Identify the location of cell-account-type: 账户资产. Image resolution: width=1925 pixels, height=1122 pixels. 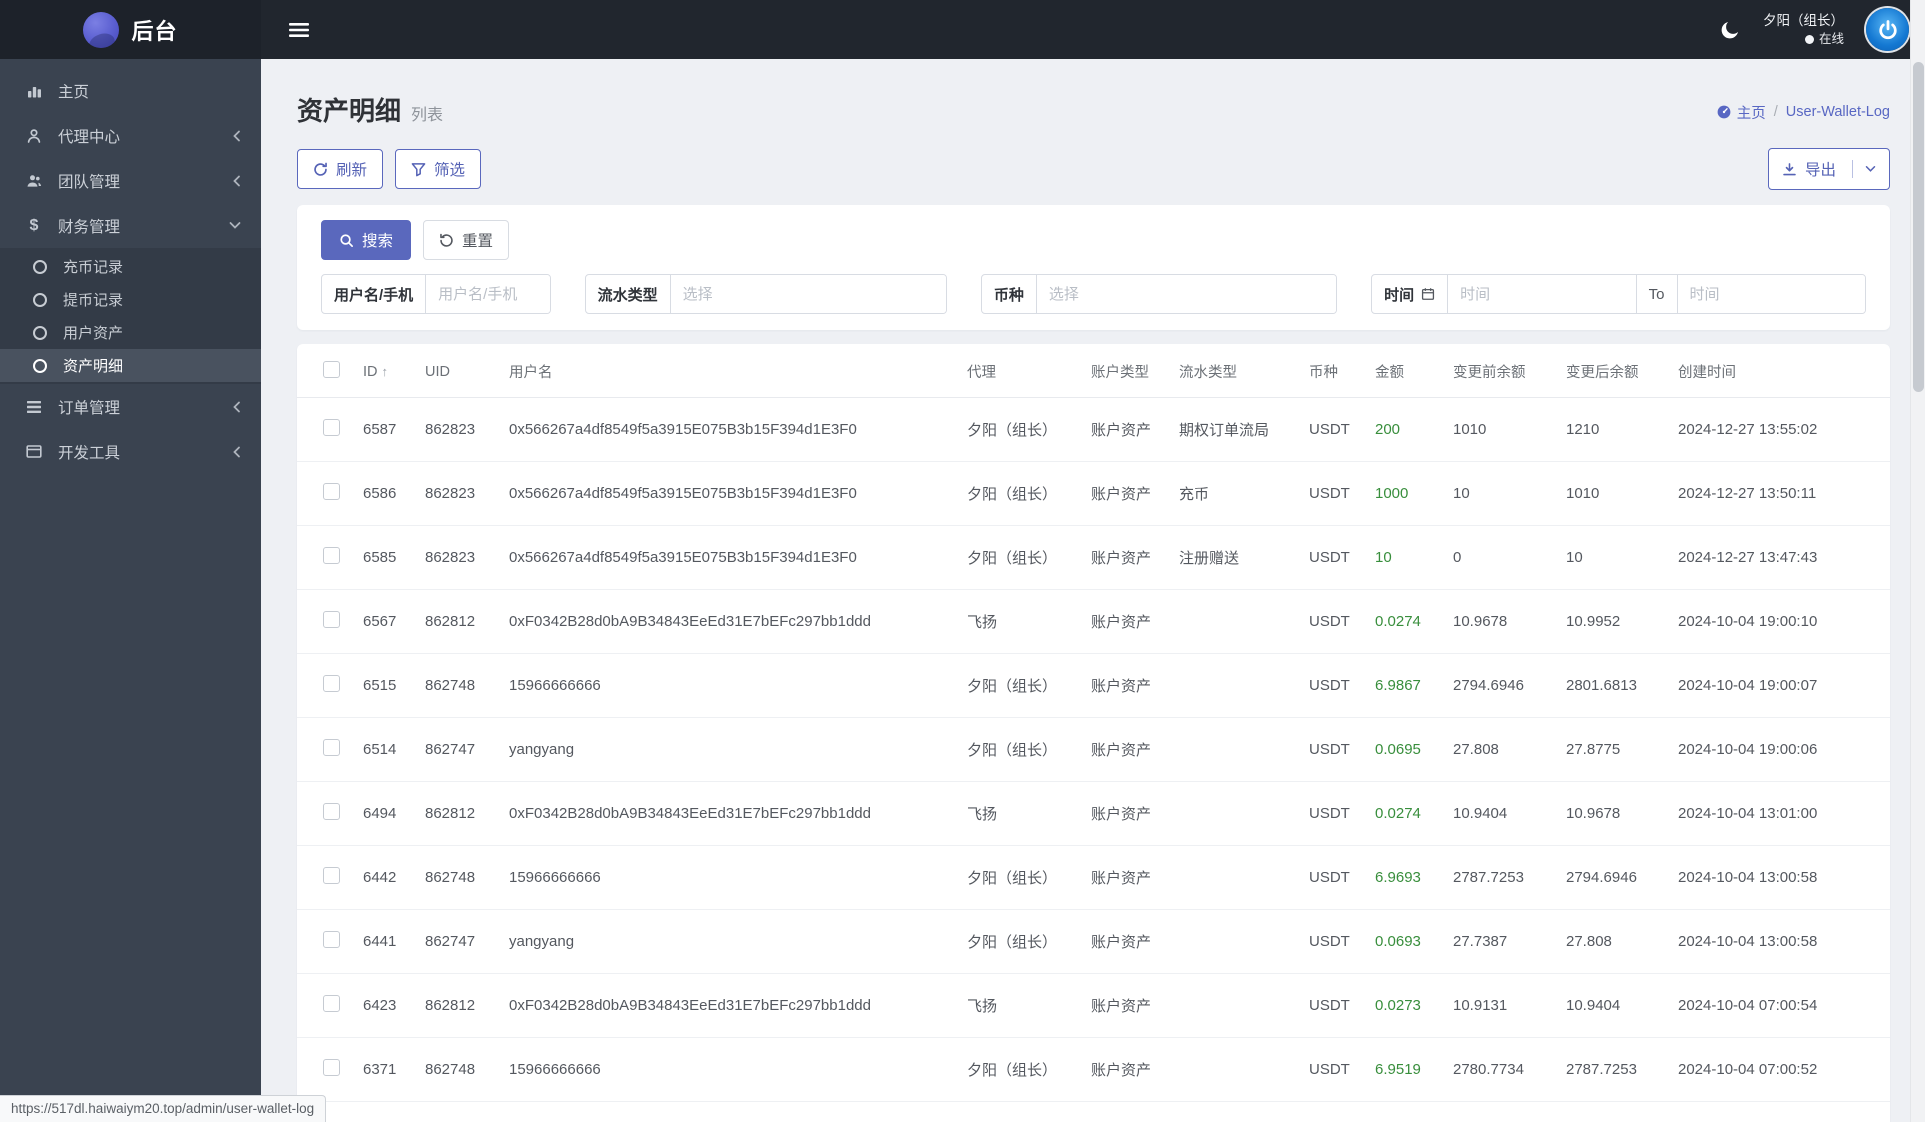
(1127, 493).